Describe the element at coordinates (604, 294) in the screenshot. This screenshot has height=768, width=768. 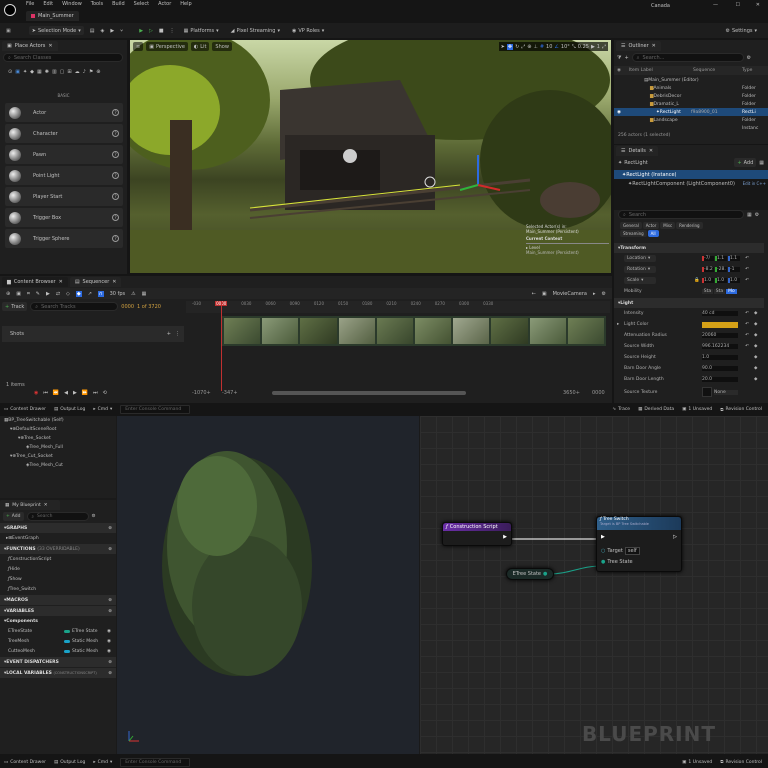
I see `gear-icon: ⚙` at that location.